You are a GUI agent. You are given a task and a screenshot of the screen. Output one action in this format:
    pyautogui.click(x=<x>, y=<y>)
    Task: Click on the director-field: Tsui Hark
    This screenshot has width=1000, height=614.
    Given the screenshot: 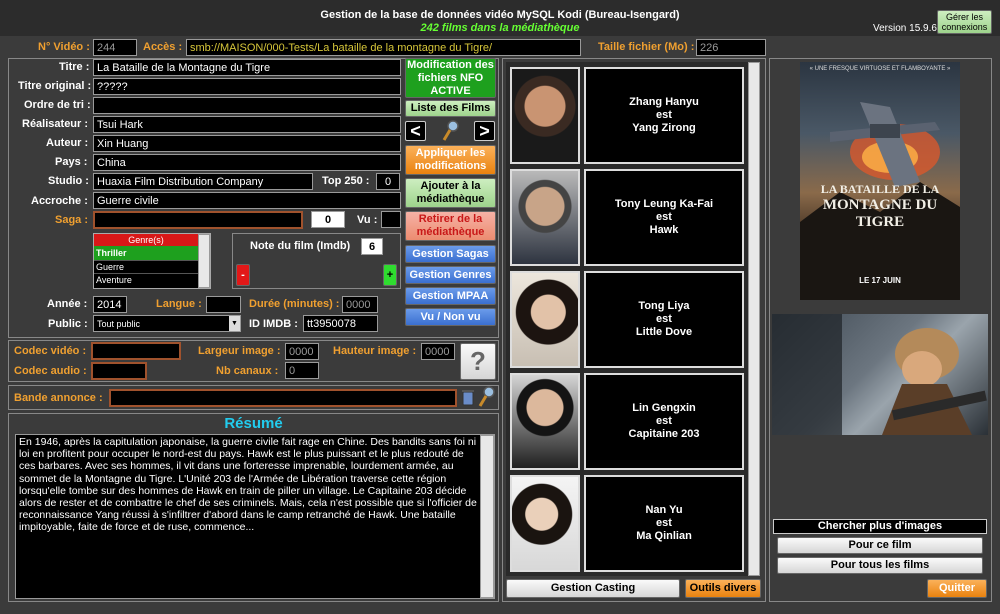 What is the action you would take?
    pyautogui.click(x=247, y=124)
    